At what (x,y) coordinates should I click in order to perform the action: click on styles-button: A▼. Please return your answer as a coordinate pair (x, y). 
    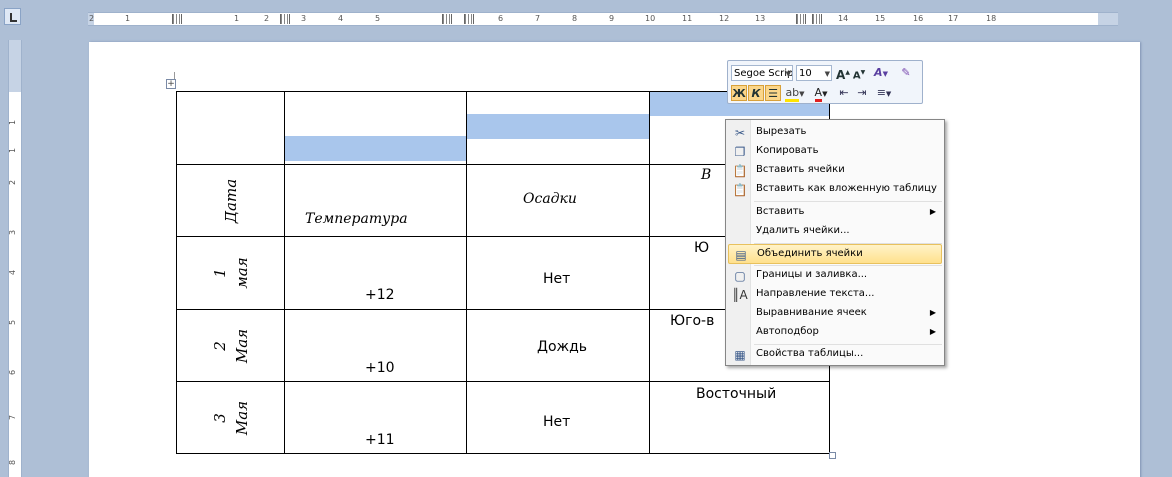
    Looking at the image, I should click on (881, 73).